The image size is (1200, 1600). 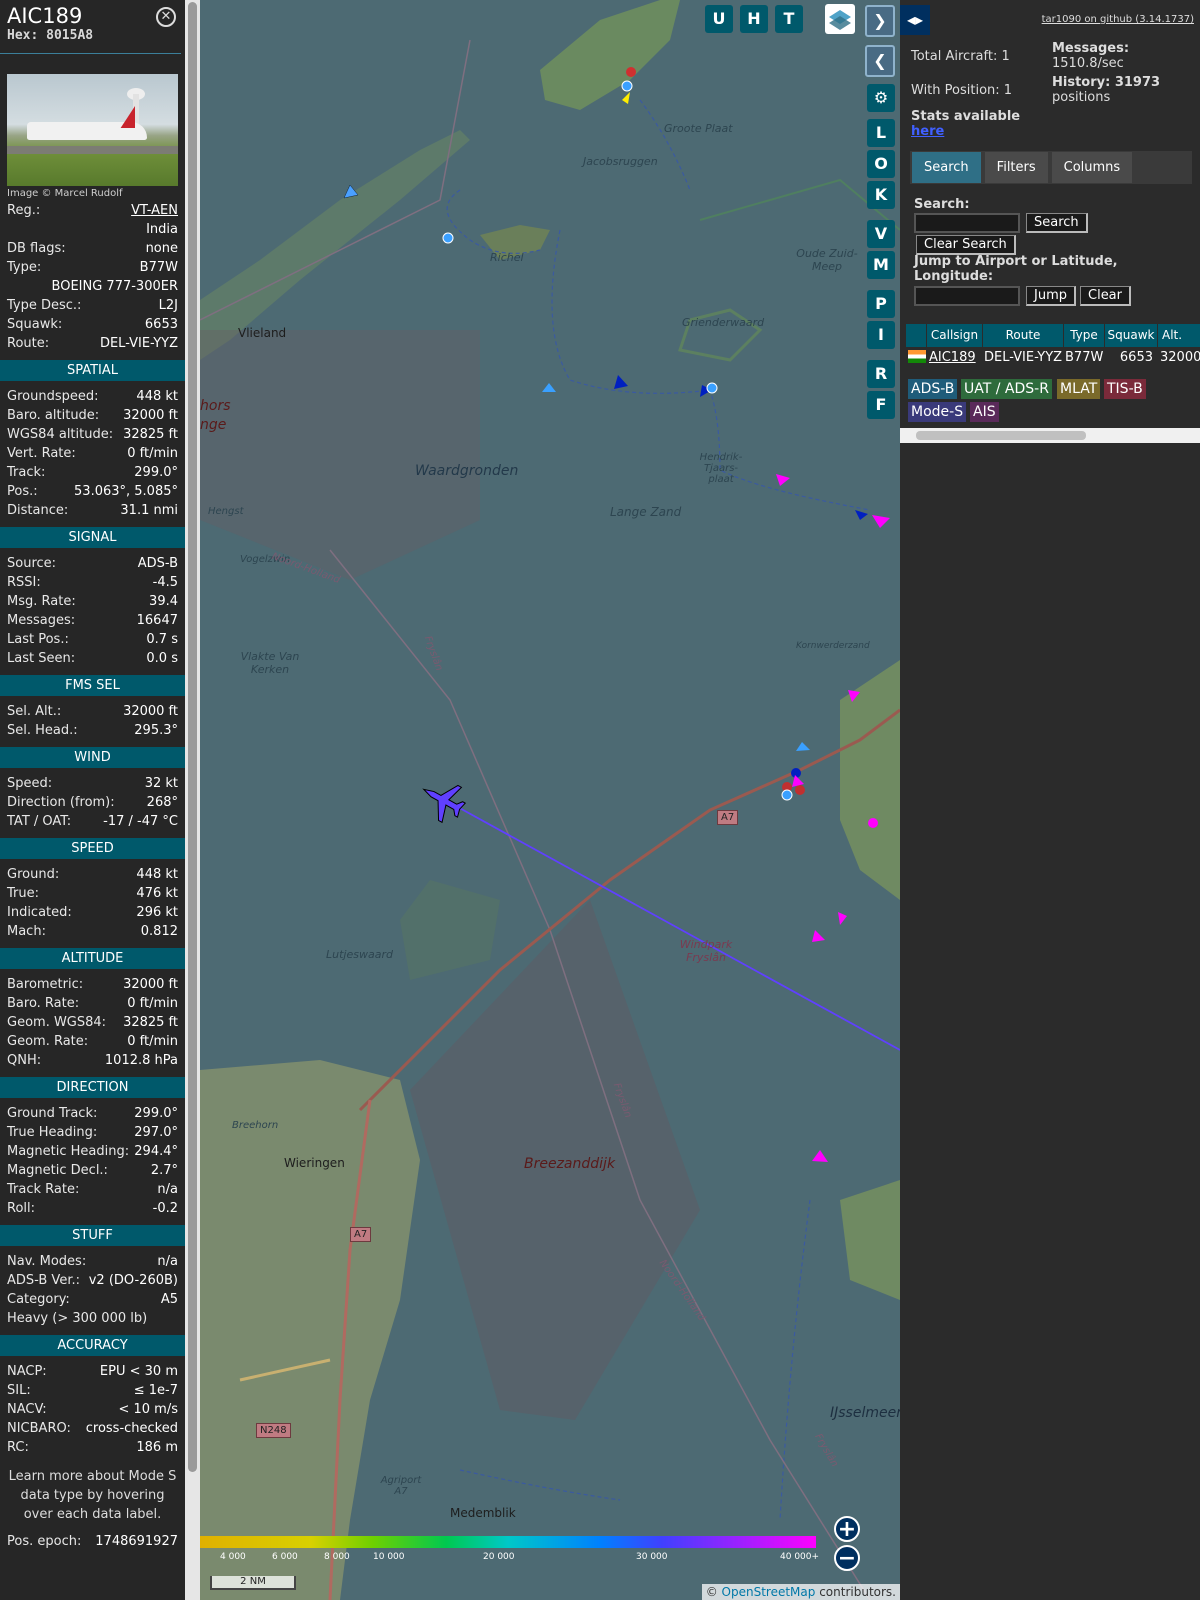 I want to click on column-header: Alt. (ft), so click(x=1179, y=335).